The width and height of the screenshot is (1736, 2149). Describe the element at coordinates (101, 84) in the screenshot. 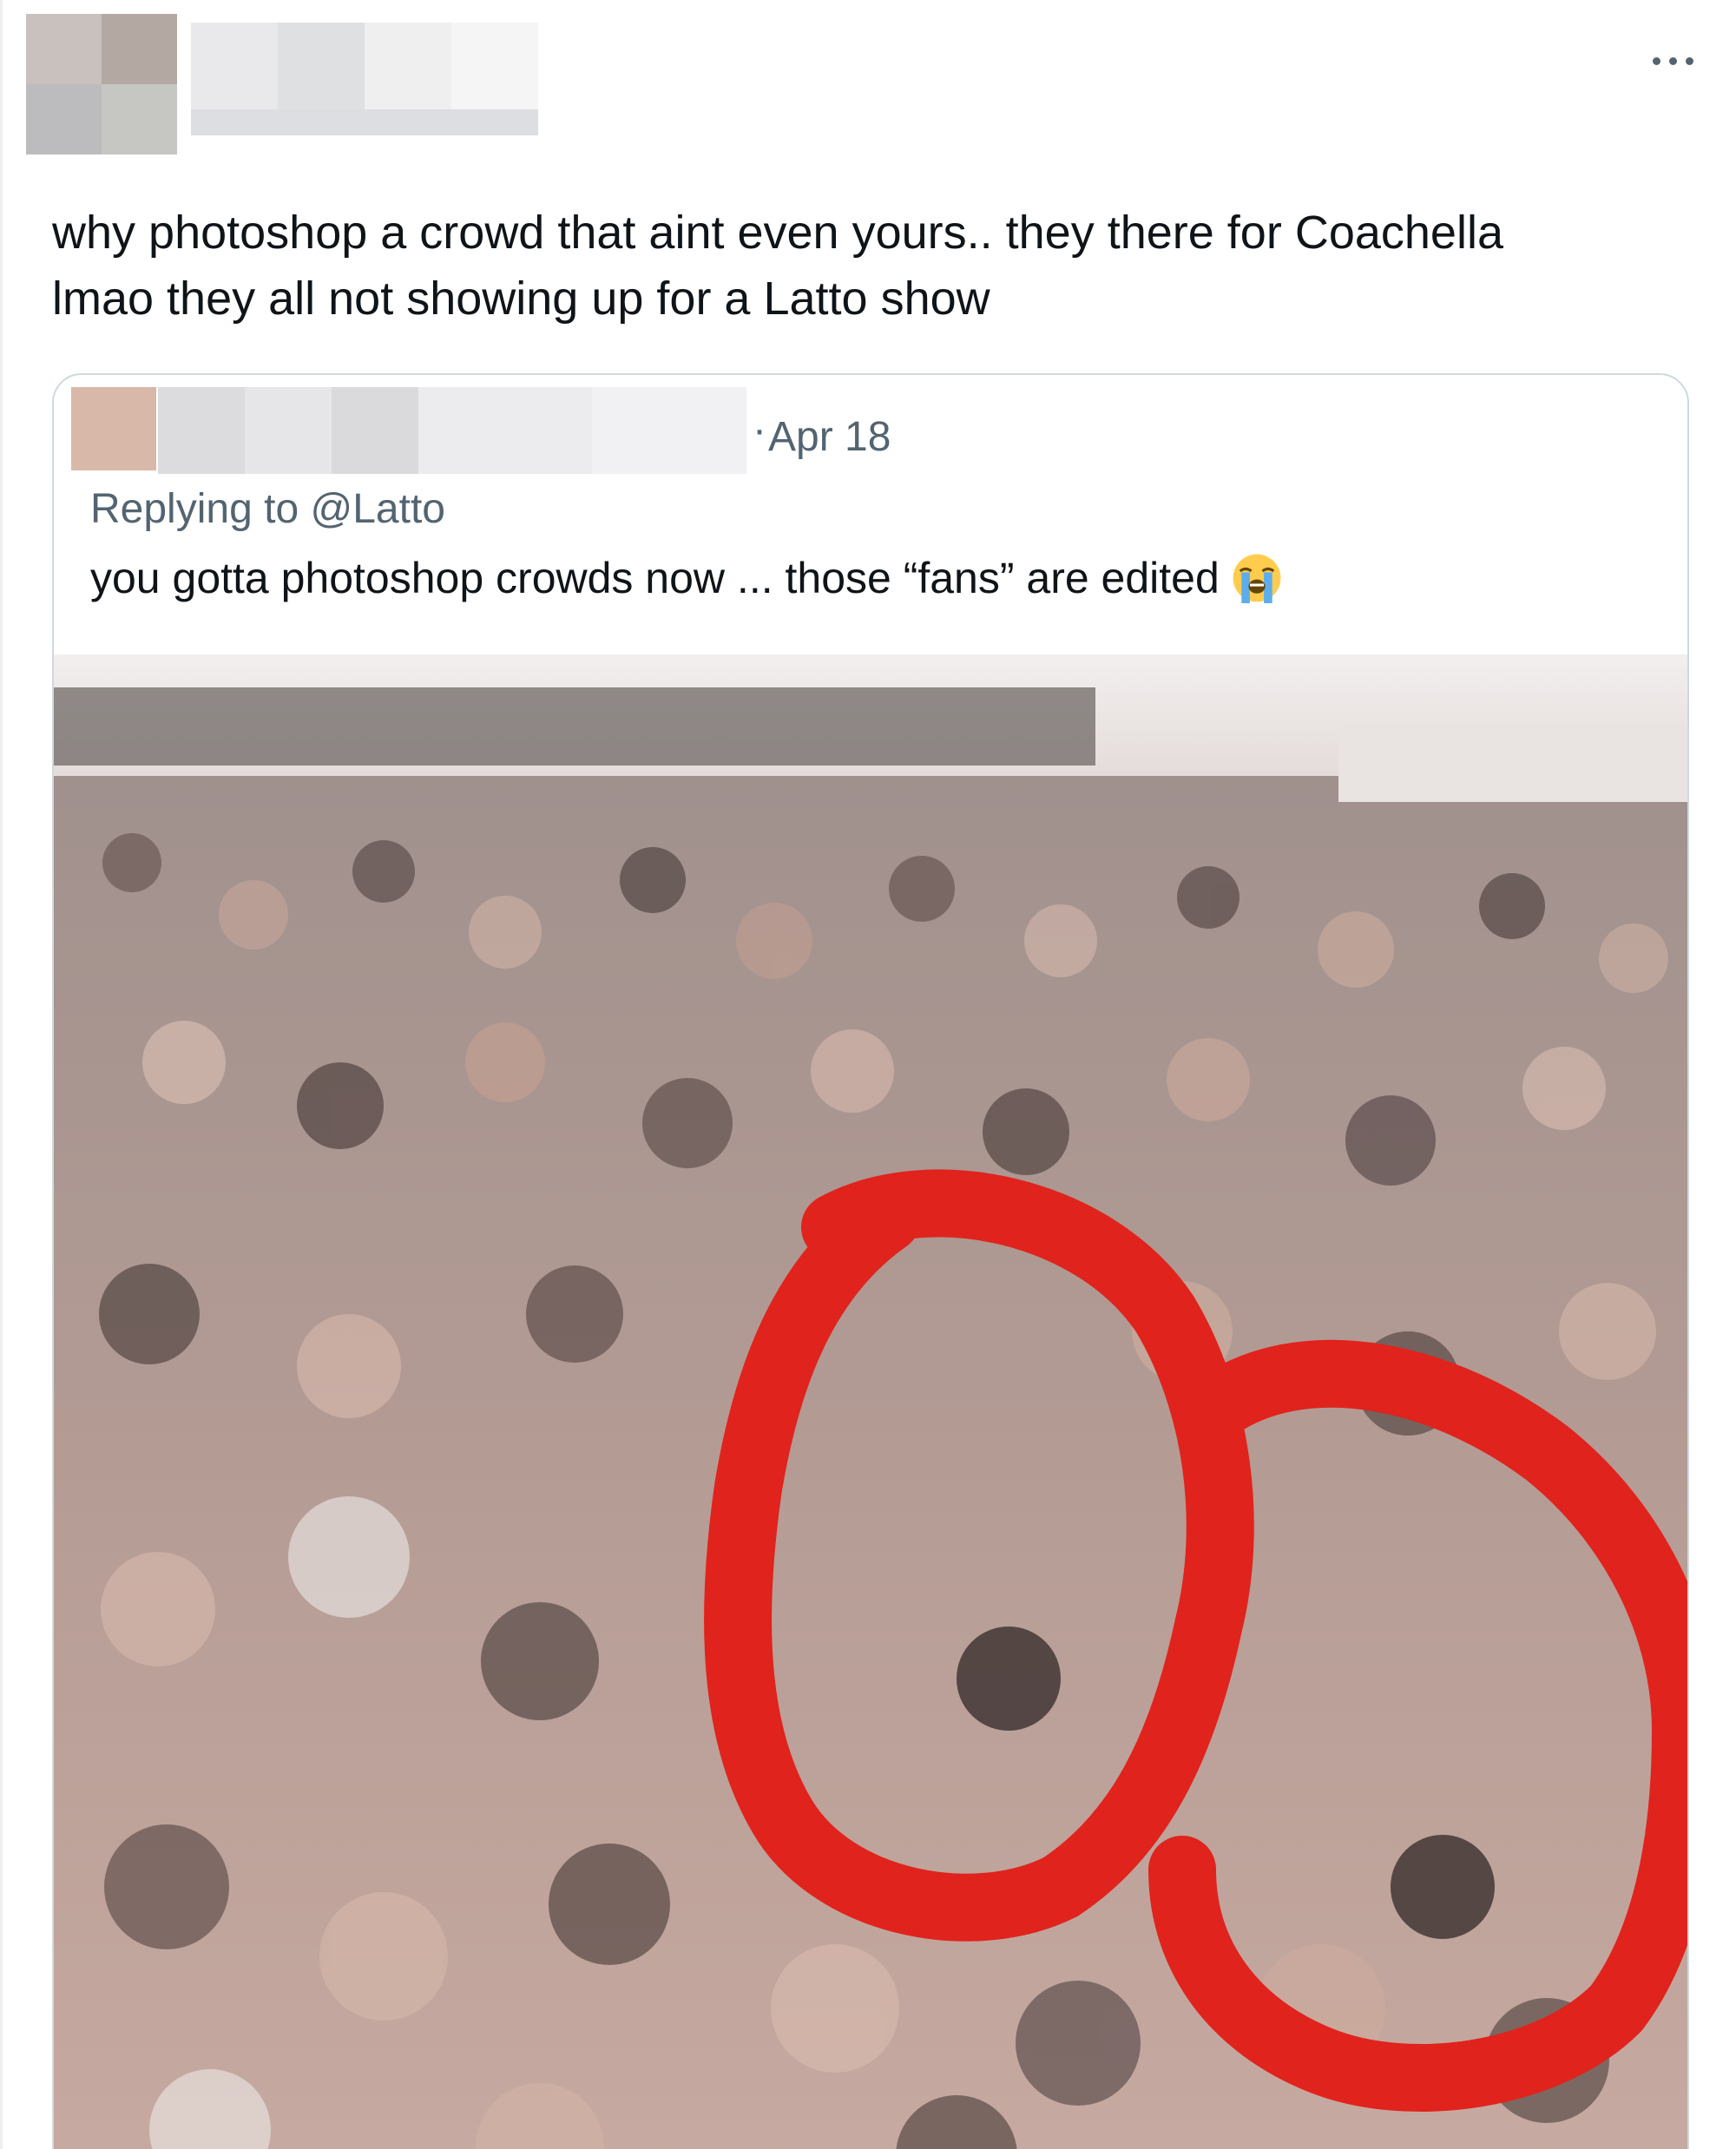

I see `avatar` at that location.